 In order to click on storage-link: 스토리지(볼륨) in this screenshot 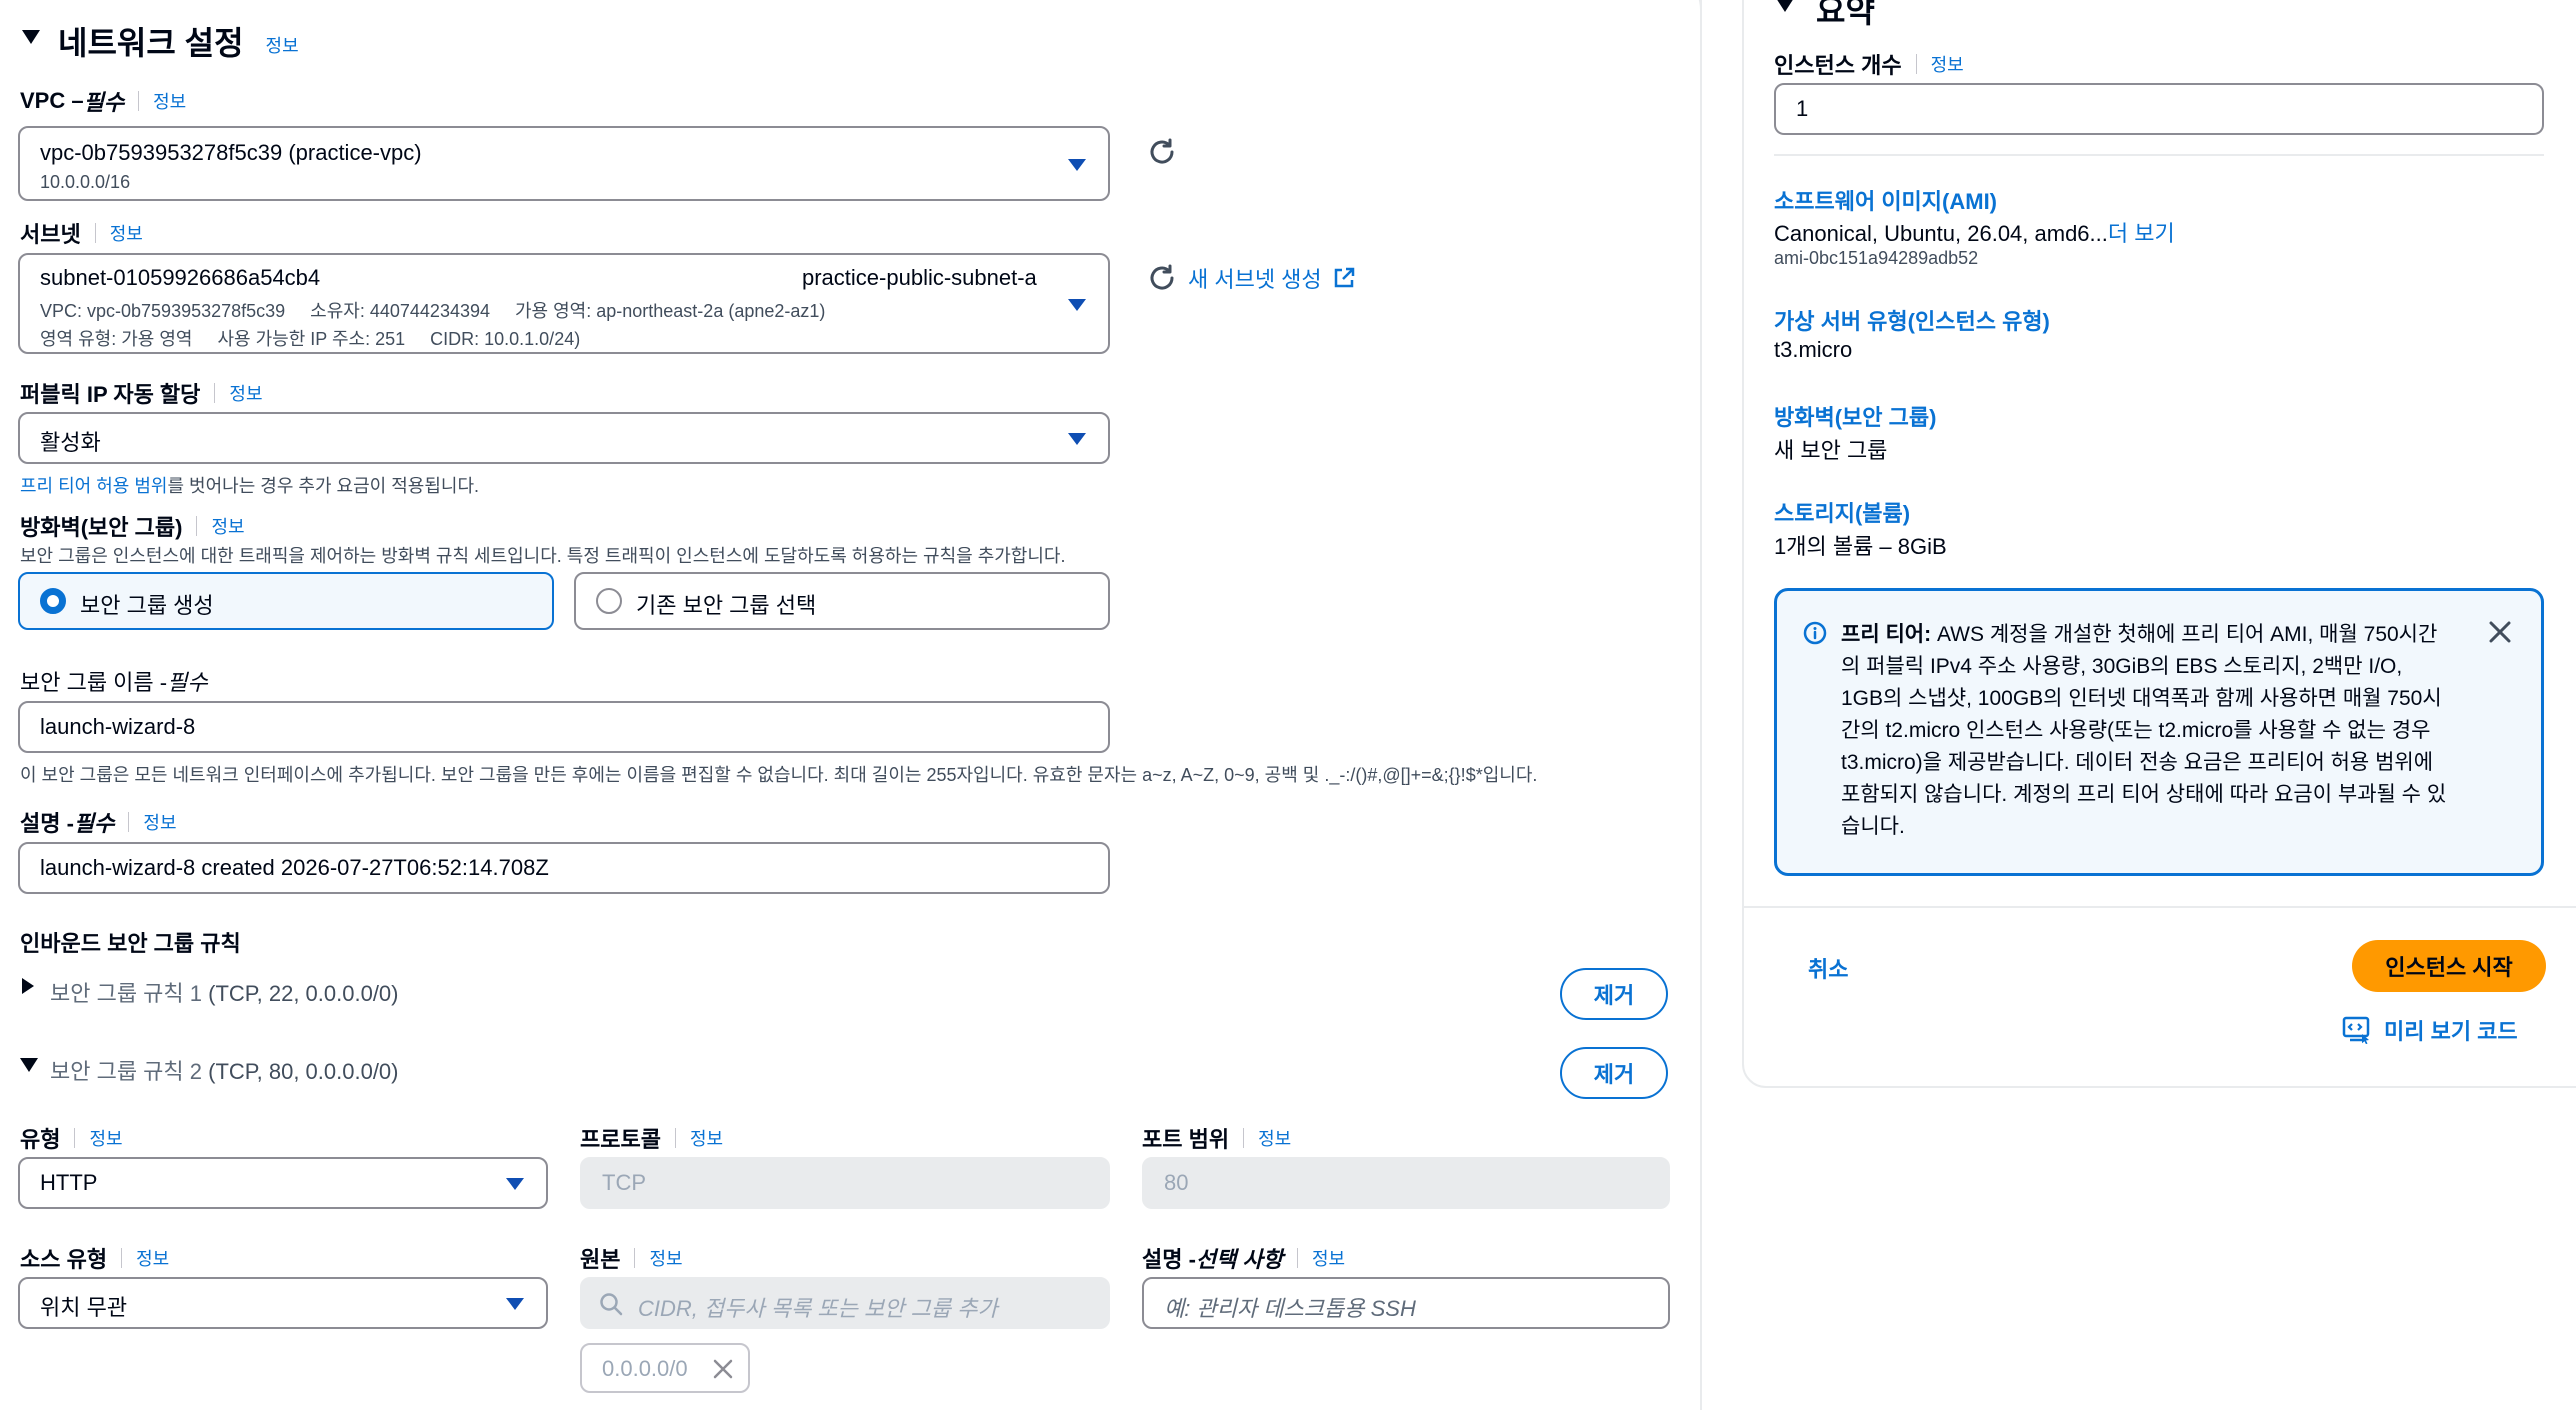, I will do `click(1842, 512)`.